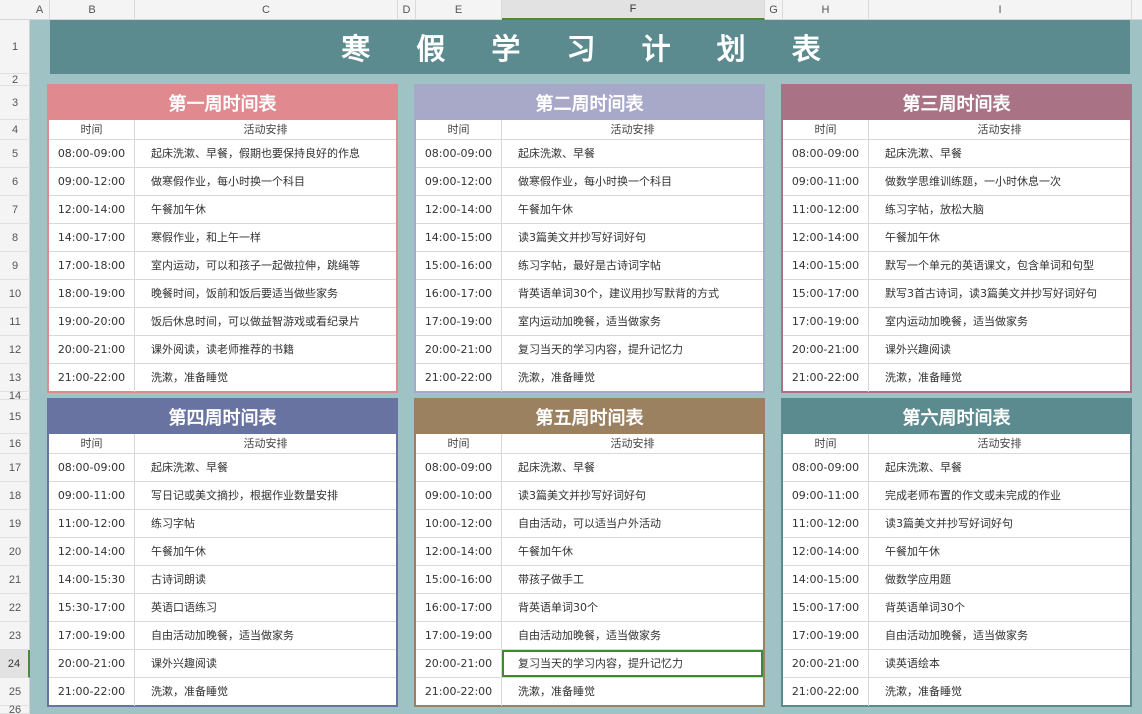  Describe the element at coordinates (632, 349) in the screenshot. I see `activity-cell: 复习当天的学习内容，提升记忆力` at that location.